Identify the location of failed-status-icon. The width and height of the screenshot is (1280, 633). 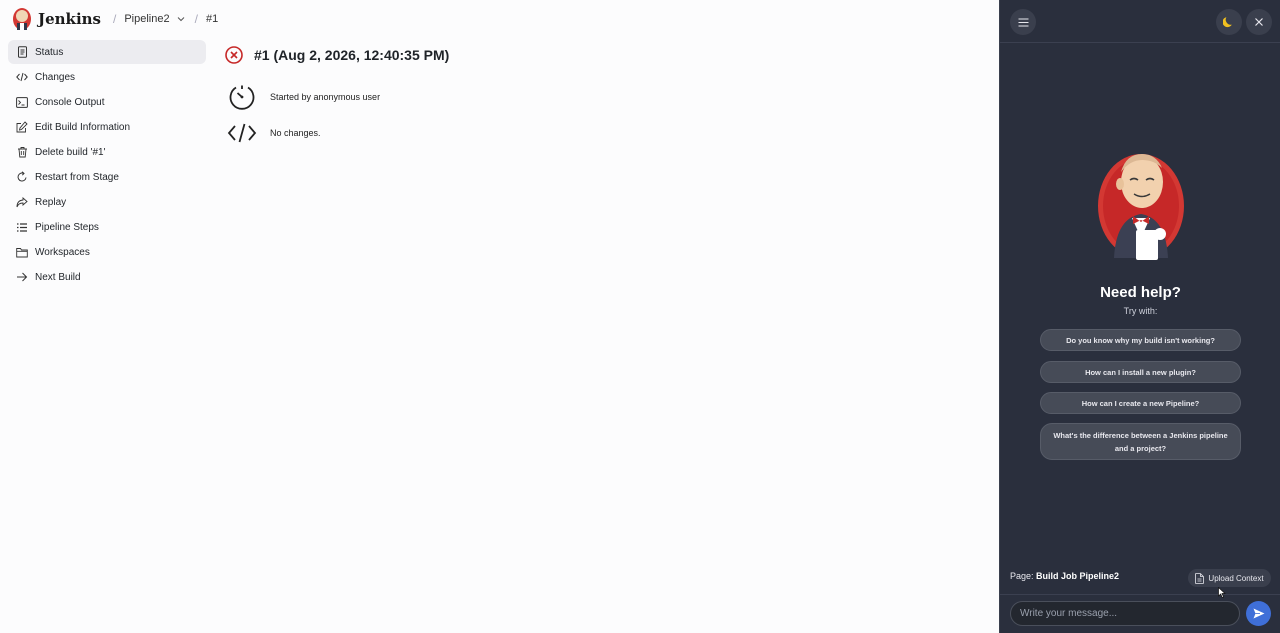
(234, 55).